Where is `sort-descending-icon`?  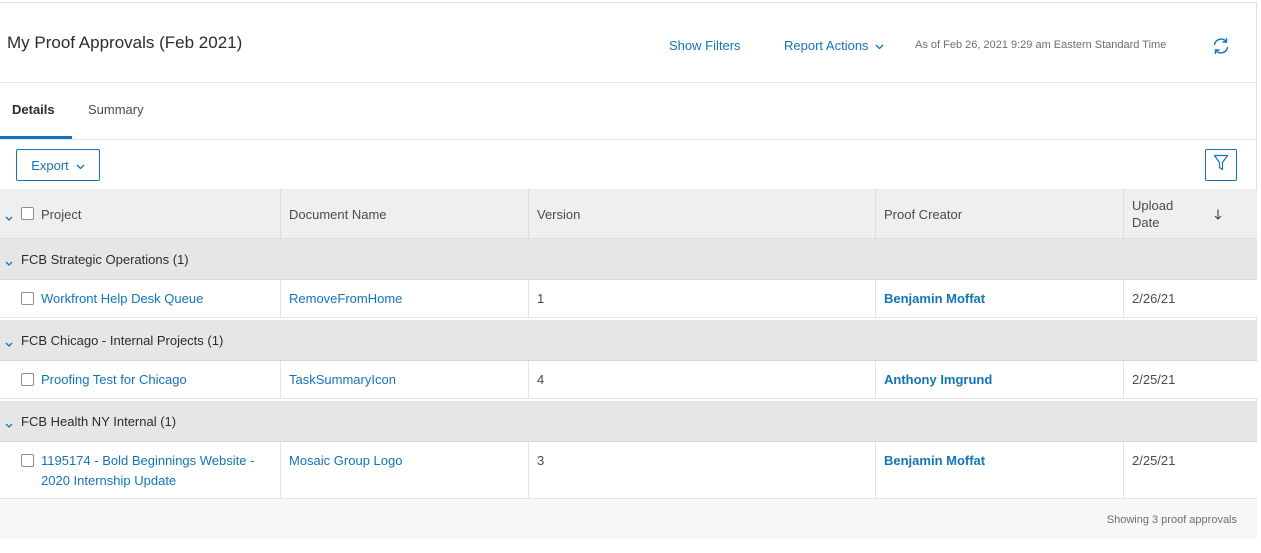
sort-descending-icon is located at coordinates (1218, 215).